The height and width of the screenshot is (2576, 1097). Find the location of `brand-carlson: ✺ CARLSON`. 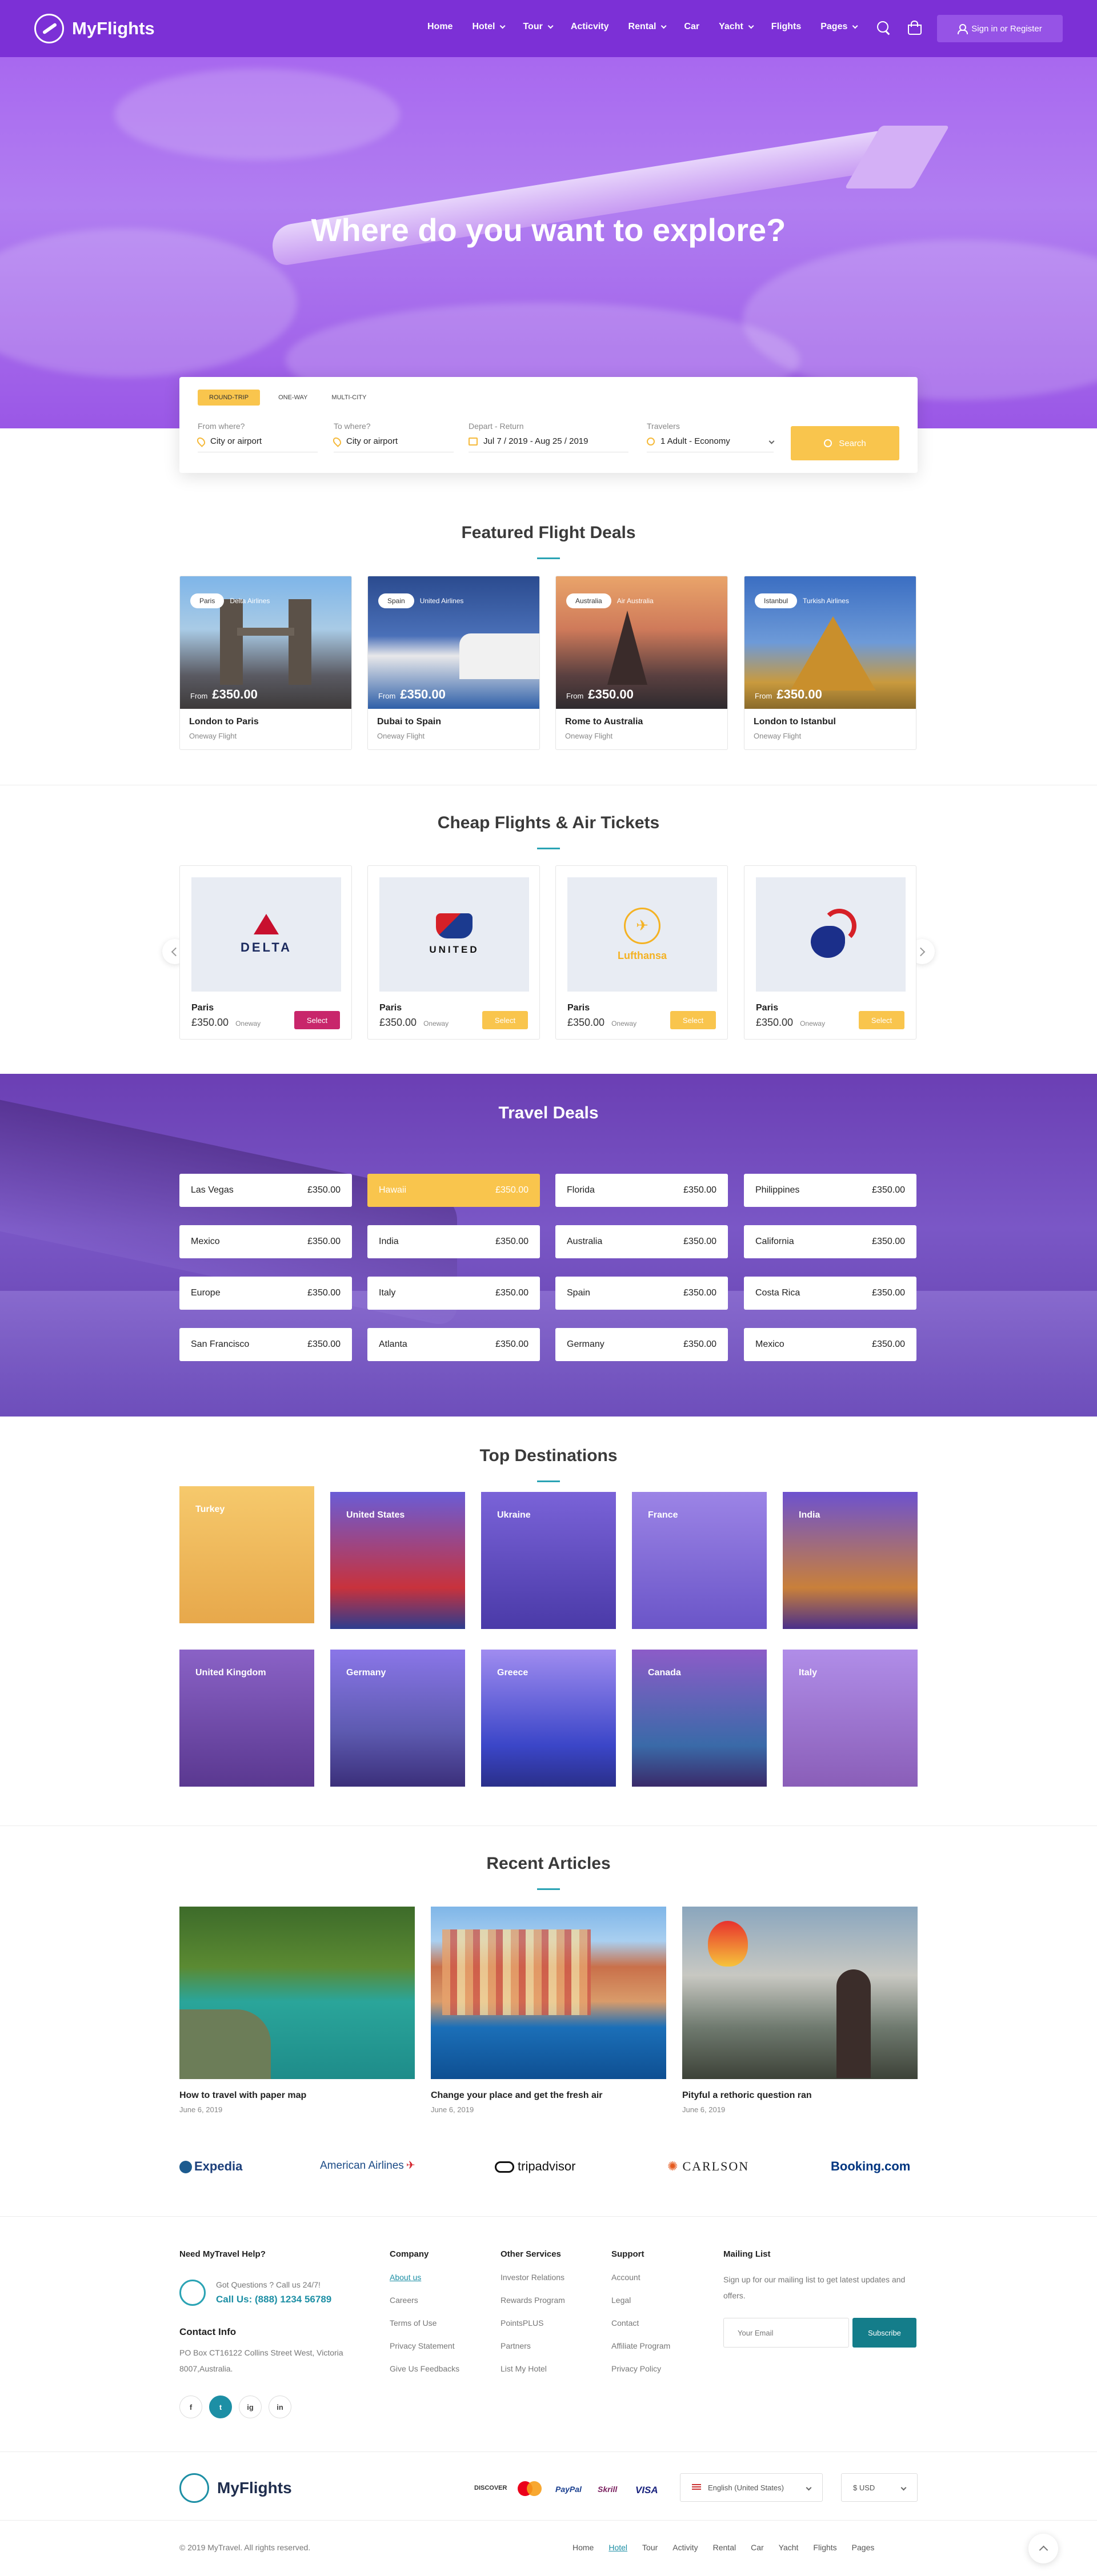

brand-carlson: ✺ CARLSON is located at coordinates (708, 2166).